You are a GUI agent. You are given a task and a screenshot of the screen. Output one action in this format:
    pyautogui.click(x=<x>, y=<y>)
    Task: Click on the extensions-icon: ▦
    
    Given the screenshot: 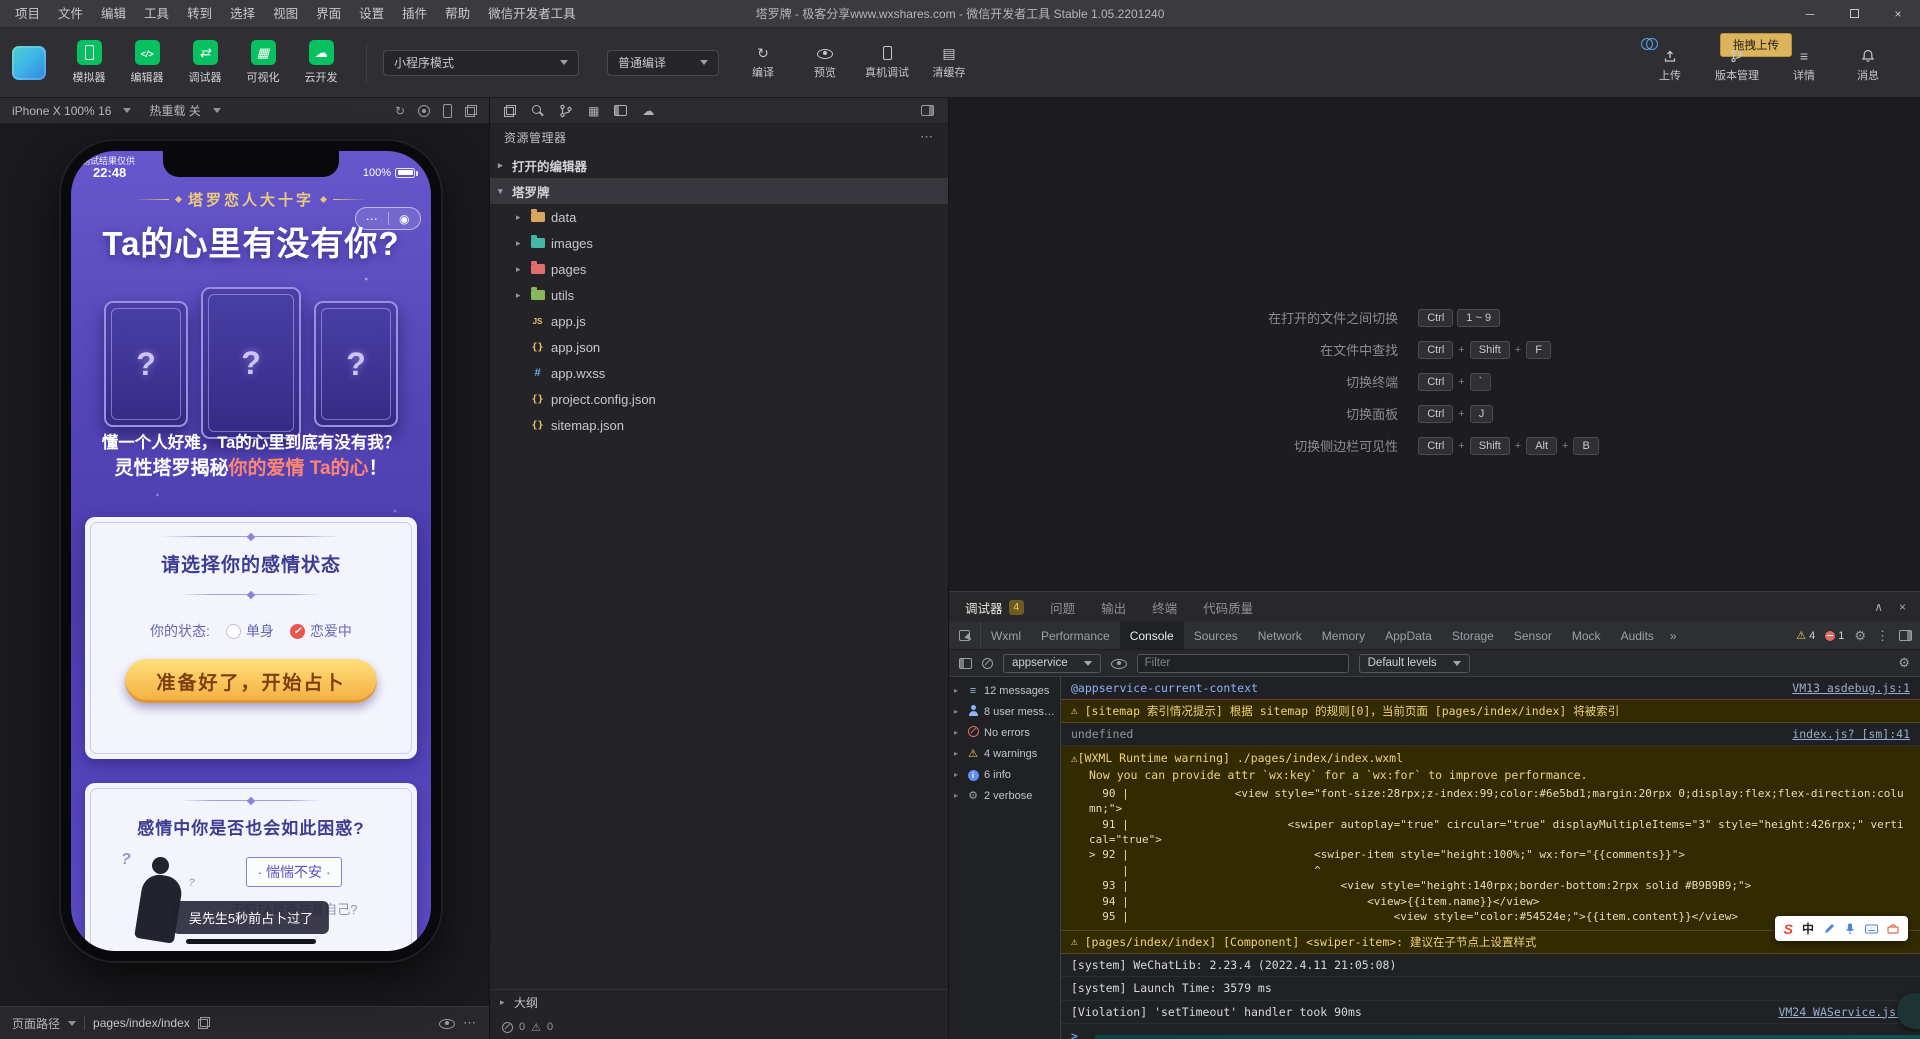 What is the action you would take?
    pyautogui.click(x=593, y=111)
    